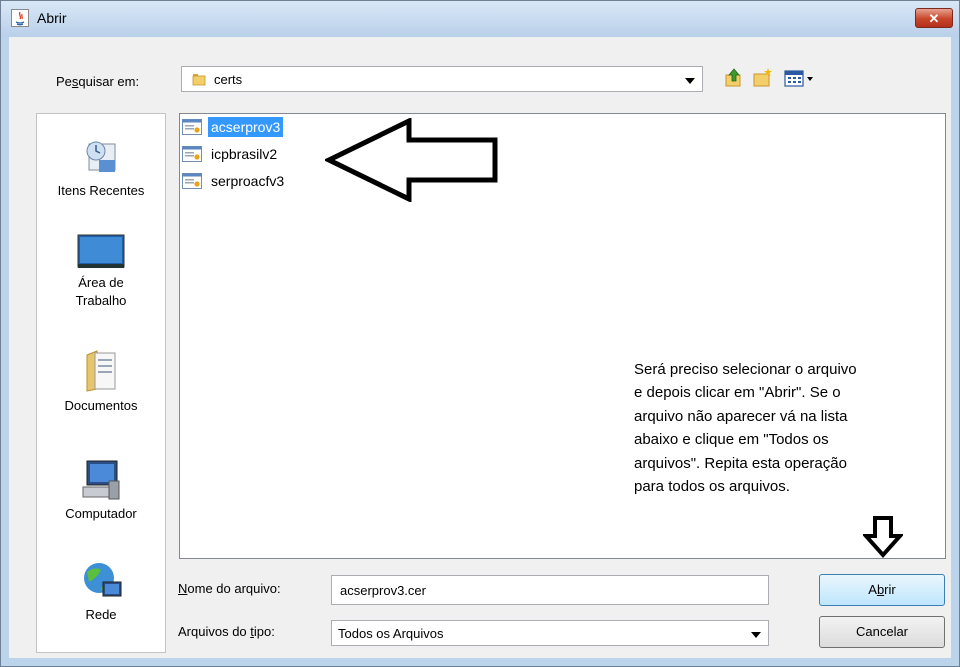  What do you see at coordinates (101, 190) in the screenshot?
I see `place-label: Itens Recentes` at bounding box center [101, 190].